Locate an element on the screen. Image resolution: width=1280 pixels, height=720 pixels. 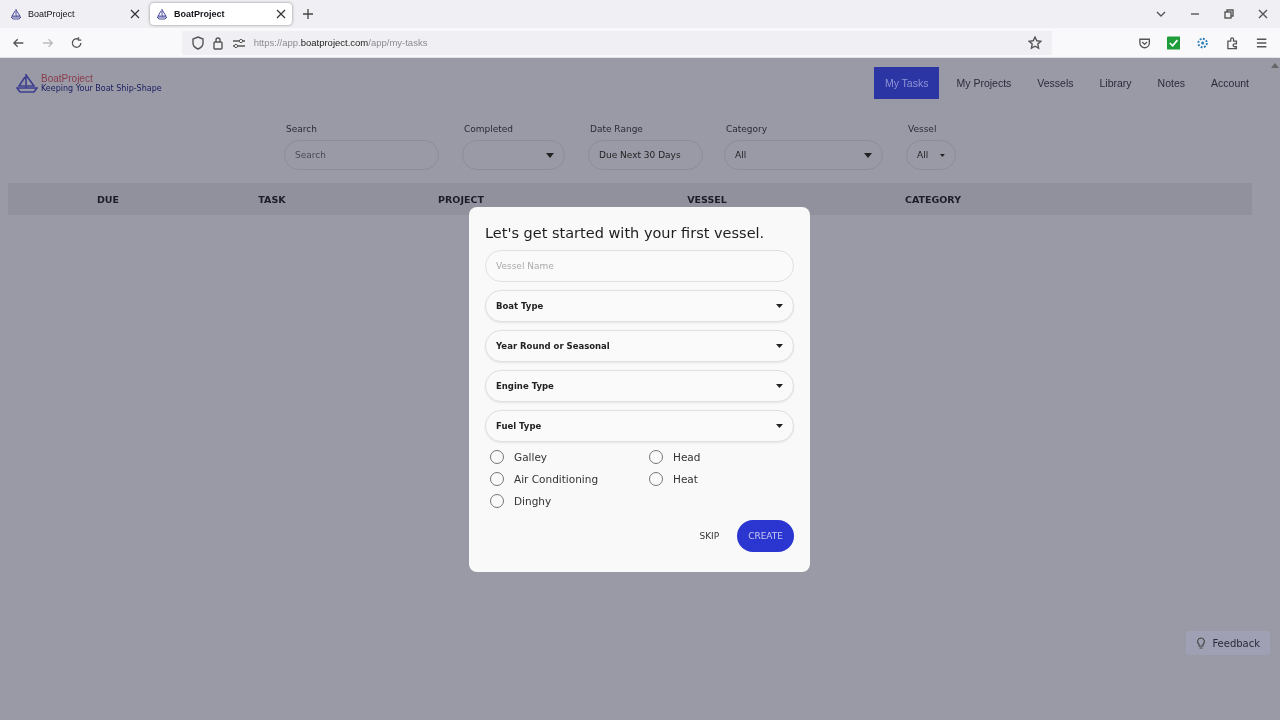
option-label: Galley is located at coordinates (531, 457).